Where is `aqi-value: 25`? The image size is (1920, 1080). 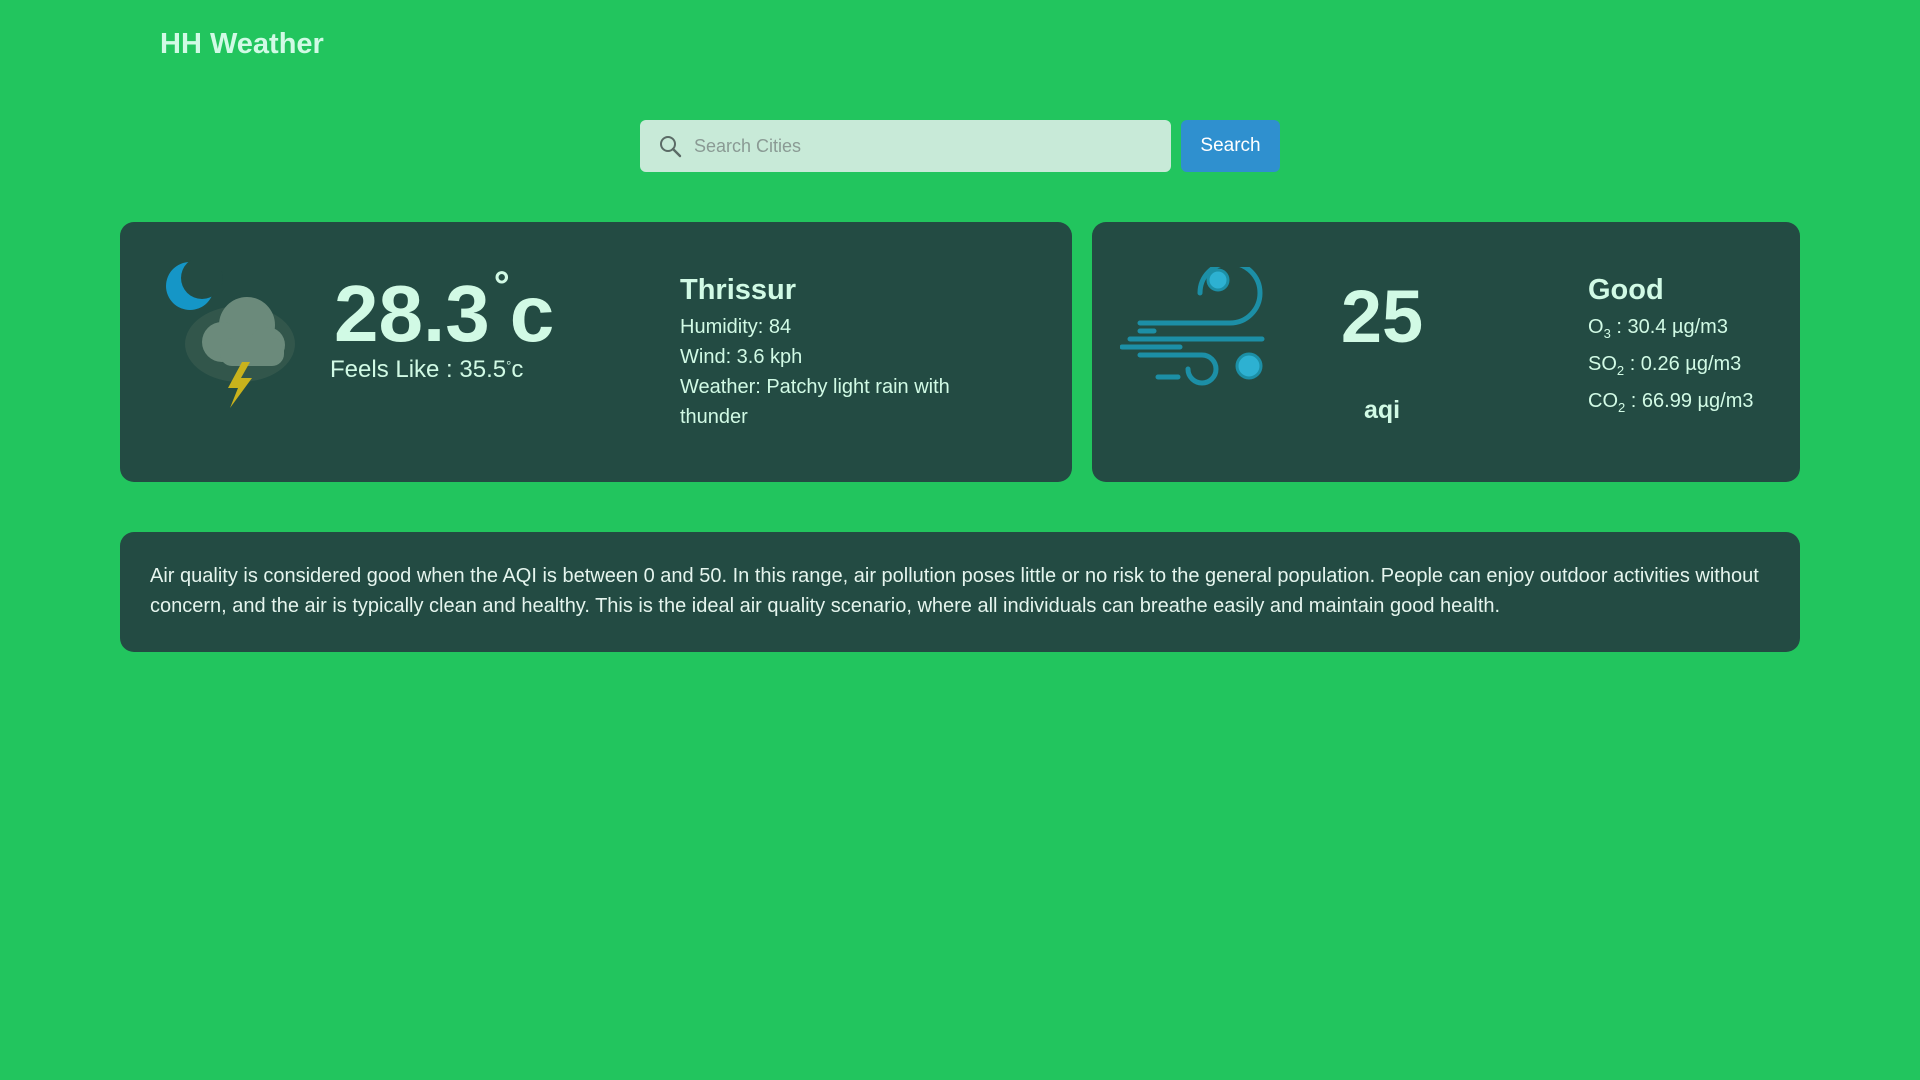 aqi-value: 25 is located at coordinates (1382, 316).